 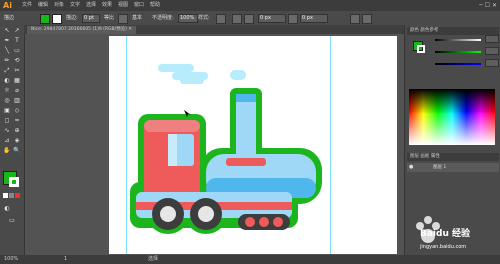 What do you see at coordinates (221, 19) in the screenshot?
I see `style-dropdown` at bounding box center [221, 19].